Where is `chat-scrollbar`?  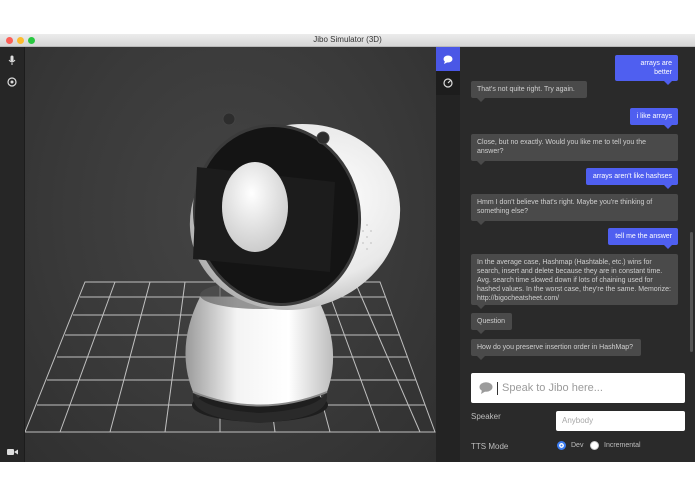
chat-scrollbar is located at coordinates (691, 292).